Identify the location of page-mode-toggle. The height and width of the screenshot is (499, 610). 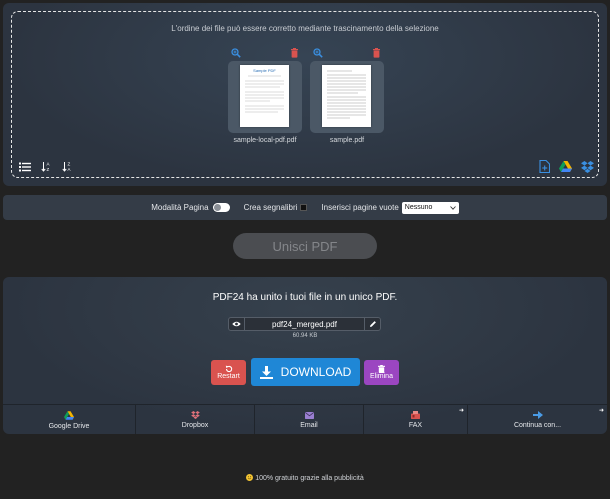
(221, 207).